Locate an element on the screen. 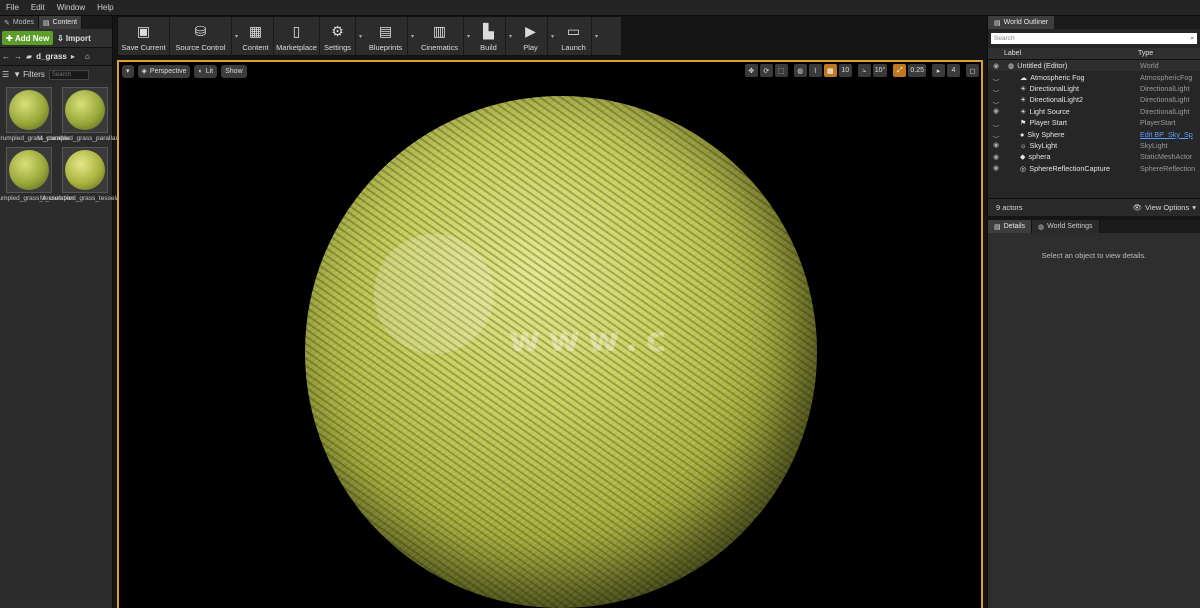 The height and width of the screenshot is (608, 1200). settings-button: ⚙ Settings ▾ is located at coordinates (341, 36).